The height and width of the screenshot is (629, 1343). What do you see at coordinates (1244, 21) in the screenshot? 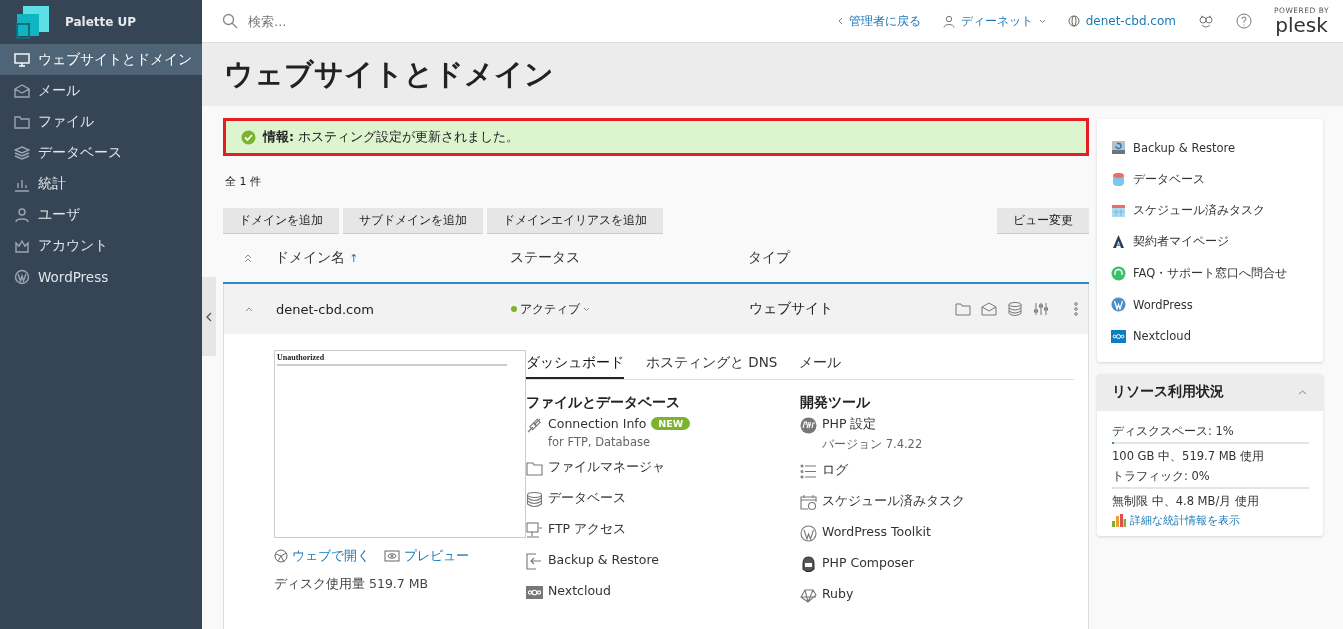
I see `help-icon` at bounding box center [1244, 21].